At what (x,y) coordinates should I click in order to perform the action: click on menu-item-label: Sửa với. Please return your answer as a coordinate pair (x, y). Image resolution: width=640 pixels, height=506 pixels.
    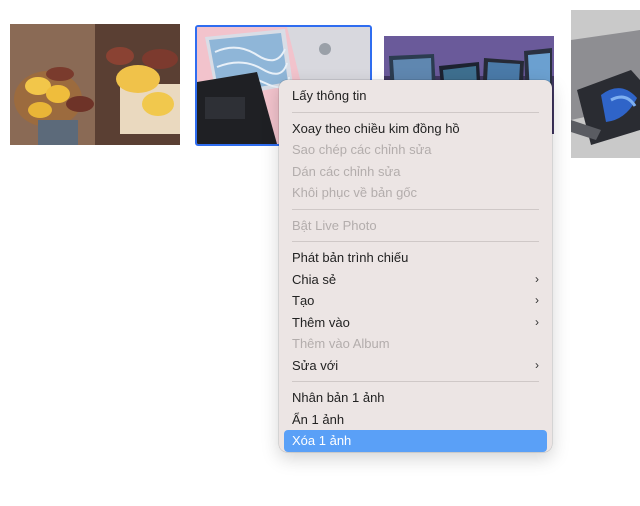
    Looking at the image, I should click on (315, 365).